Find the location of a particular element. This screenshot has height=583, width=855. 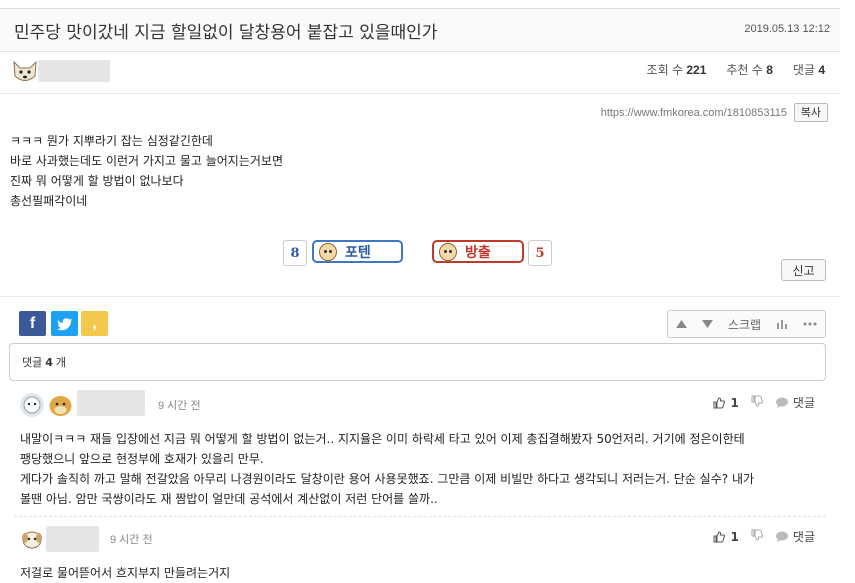

author-avatar is located at coordinates (25, 72).